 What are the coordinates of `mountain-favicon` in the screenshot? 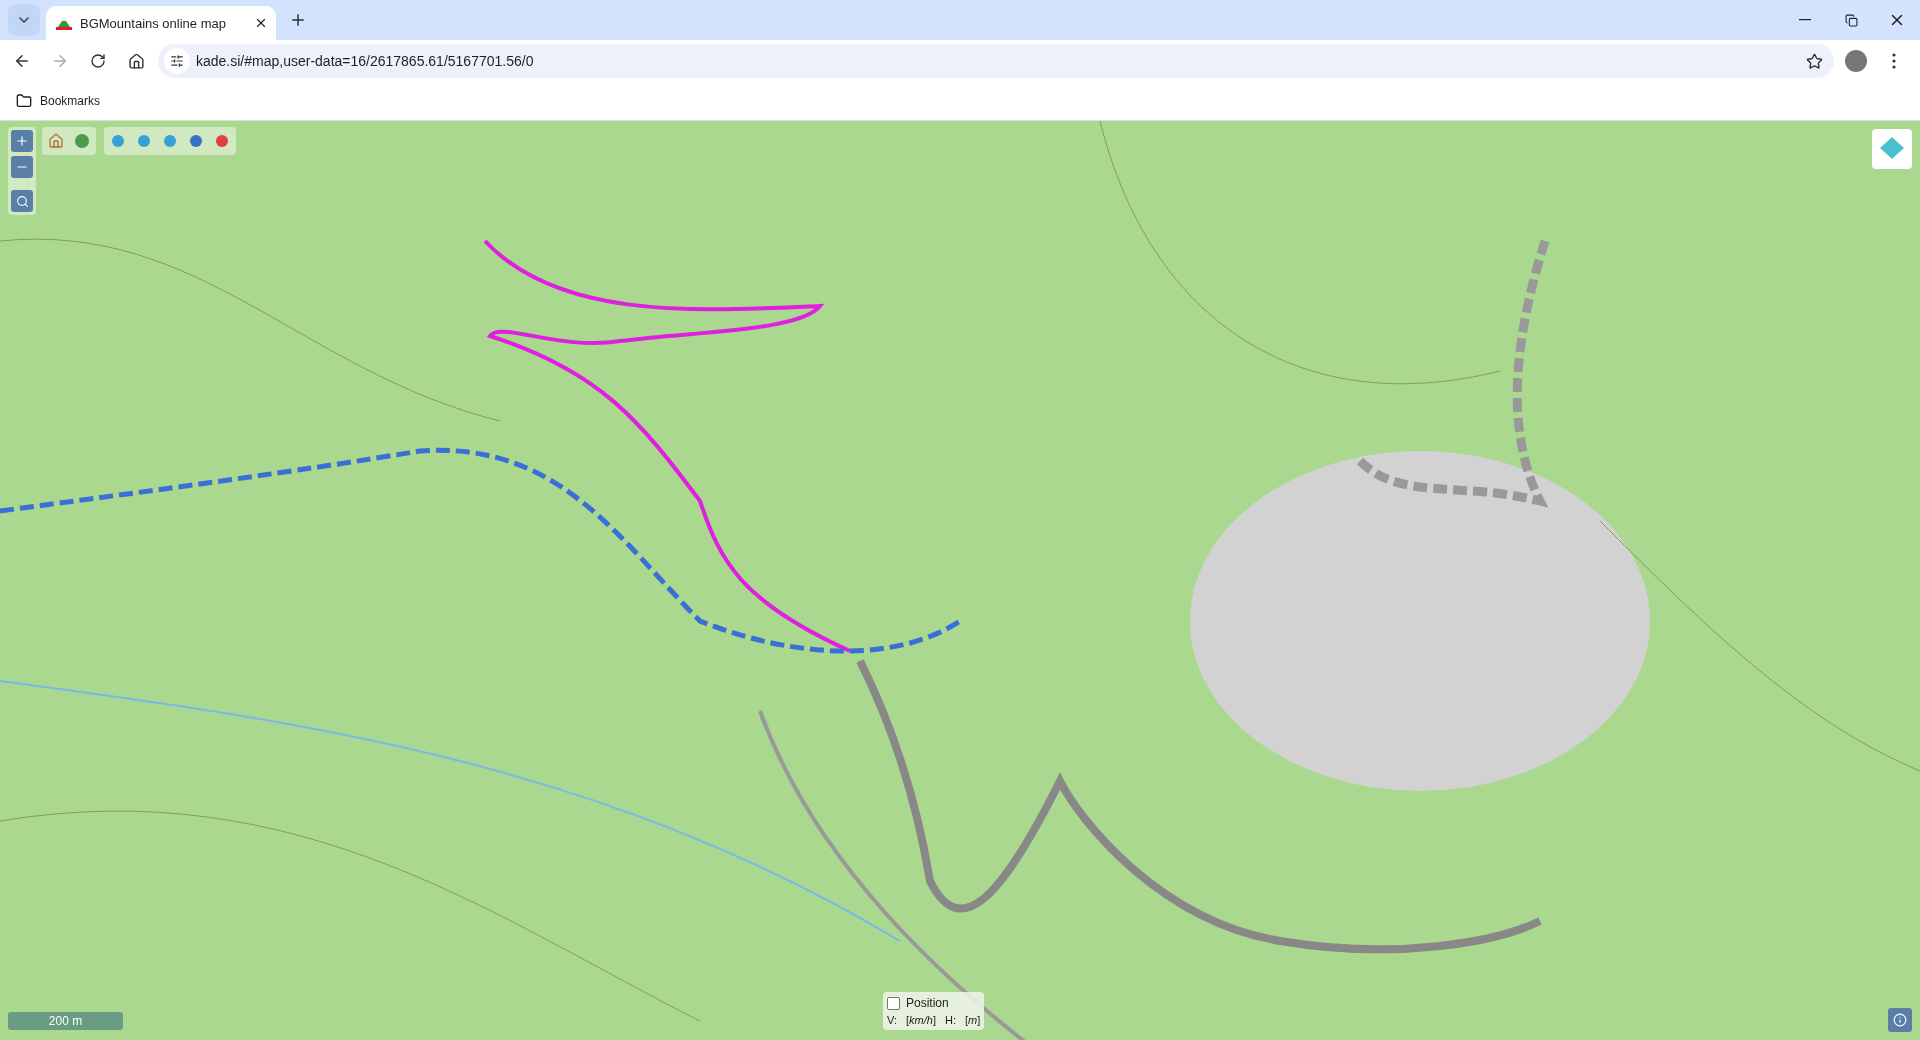 It's located at (64, 23).